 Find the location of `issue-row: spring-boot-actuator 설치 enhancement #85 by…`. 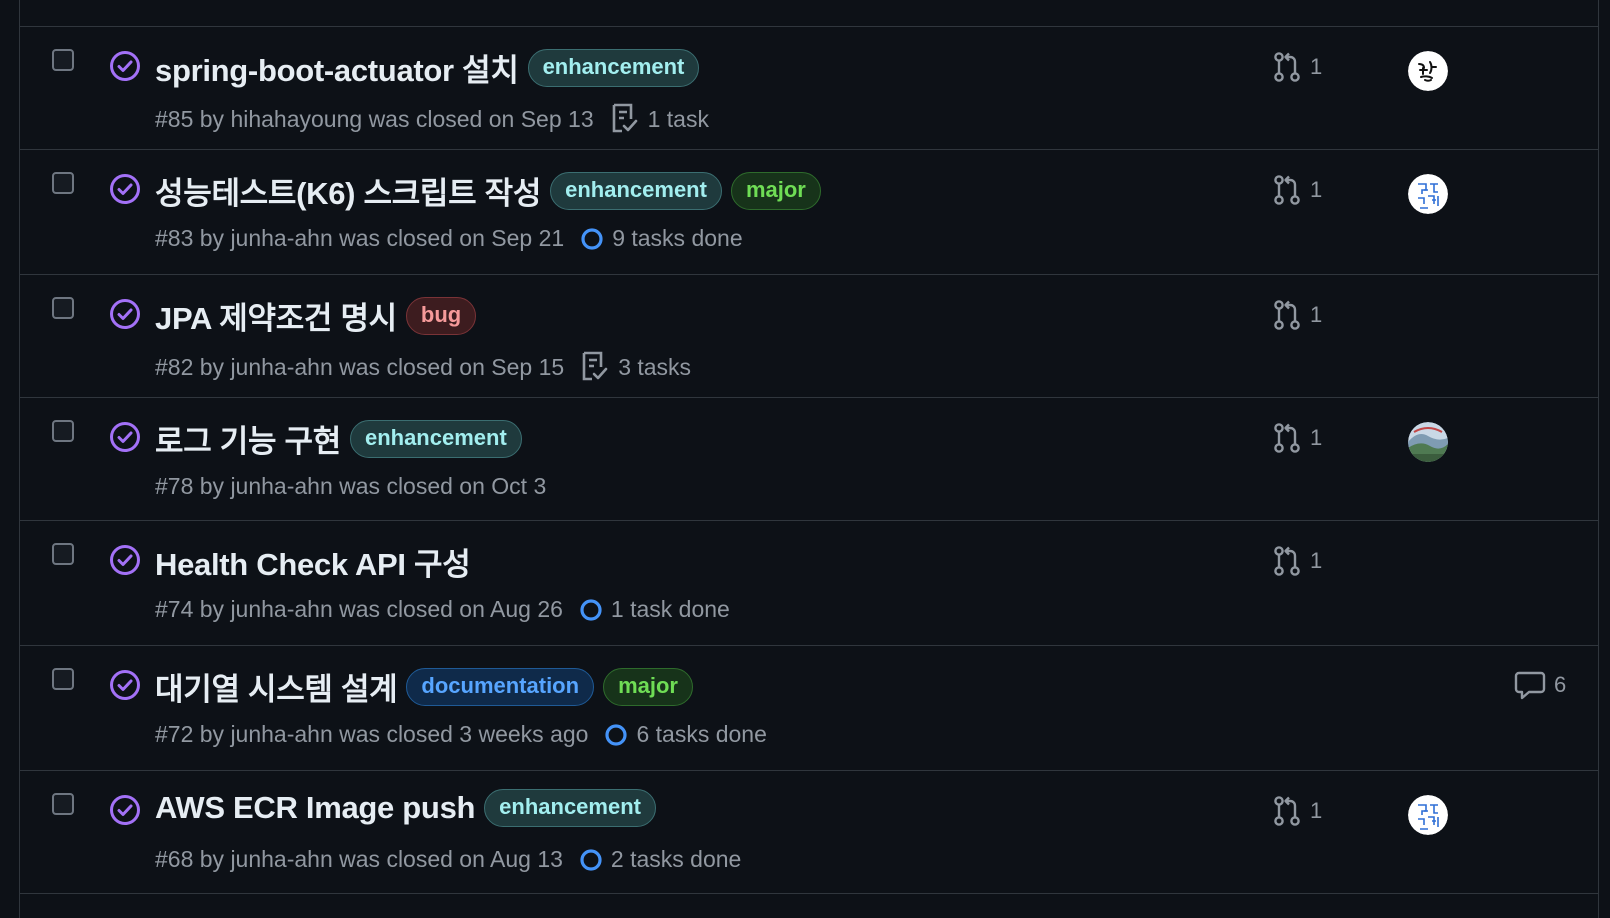

issue-row: spring-boot-actuator 설치 enhancement #85 by… is located at coordinates (809, 88).